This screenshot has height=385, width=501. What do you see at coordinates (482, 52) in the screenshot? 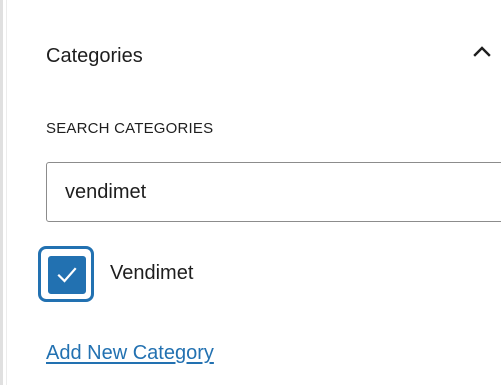
I see `chevron-up-icon` at bounding box center [482, 52].